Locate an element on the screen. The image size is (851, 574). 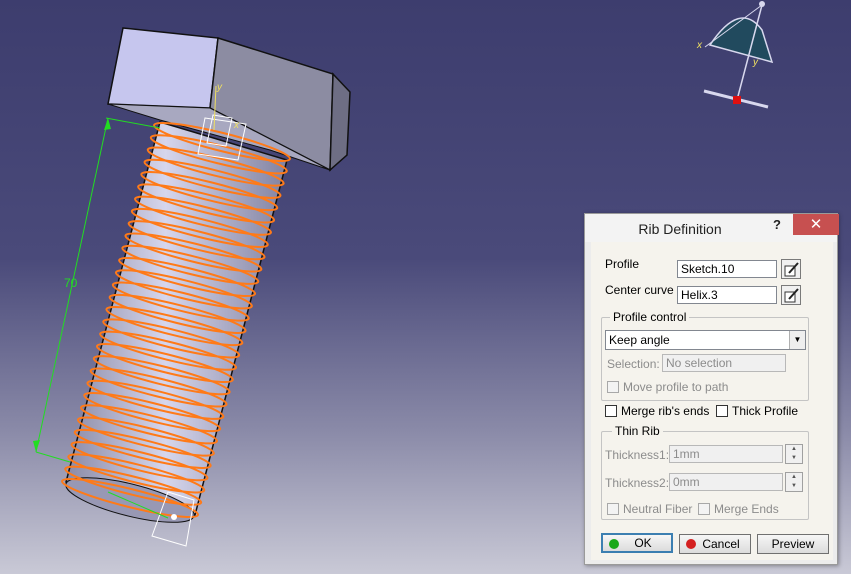
axis-y-label: y is located at coordinates (219, 87).